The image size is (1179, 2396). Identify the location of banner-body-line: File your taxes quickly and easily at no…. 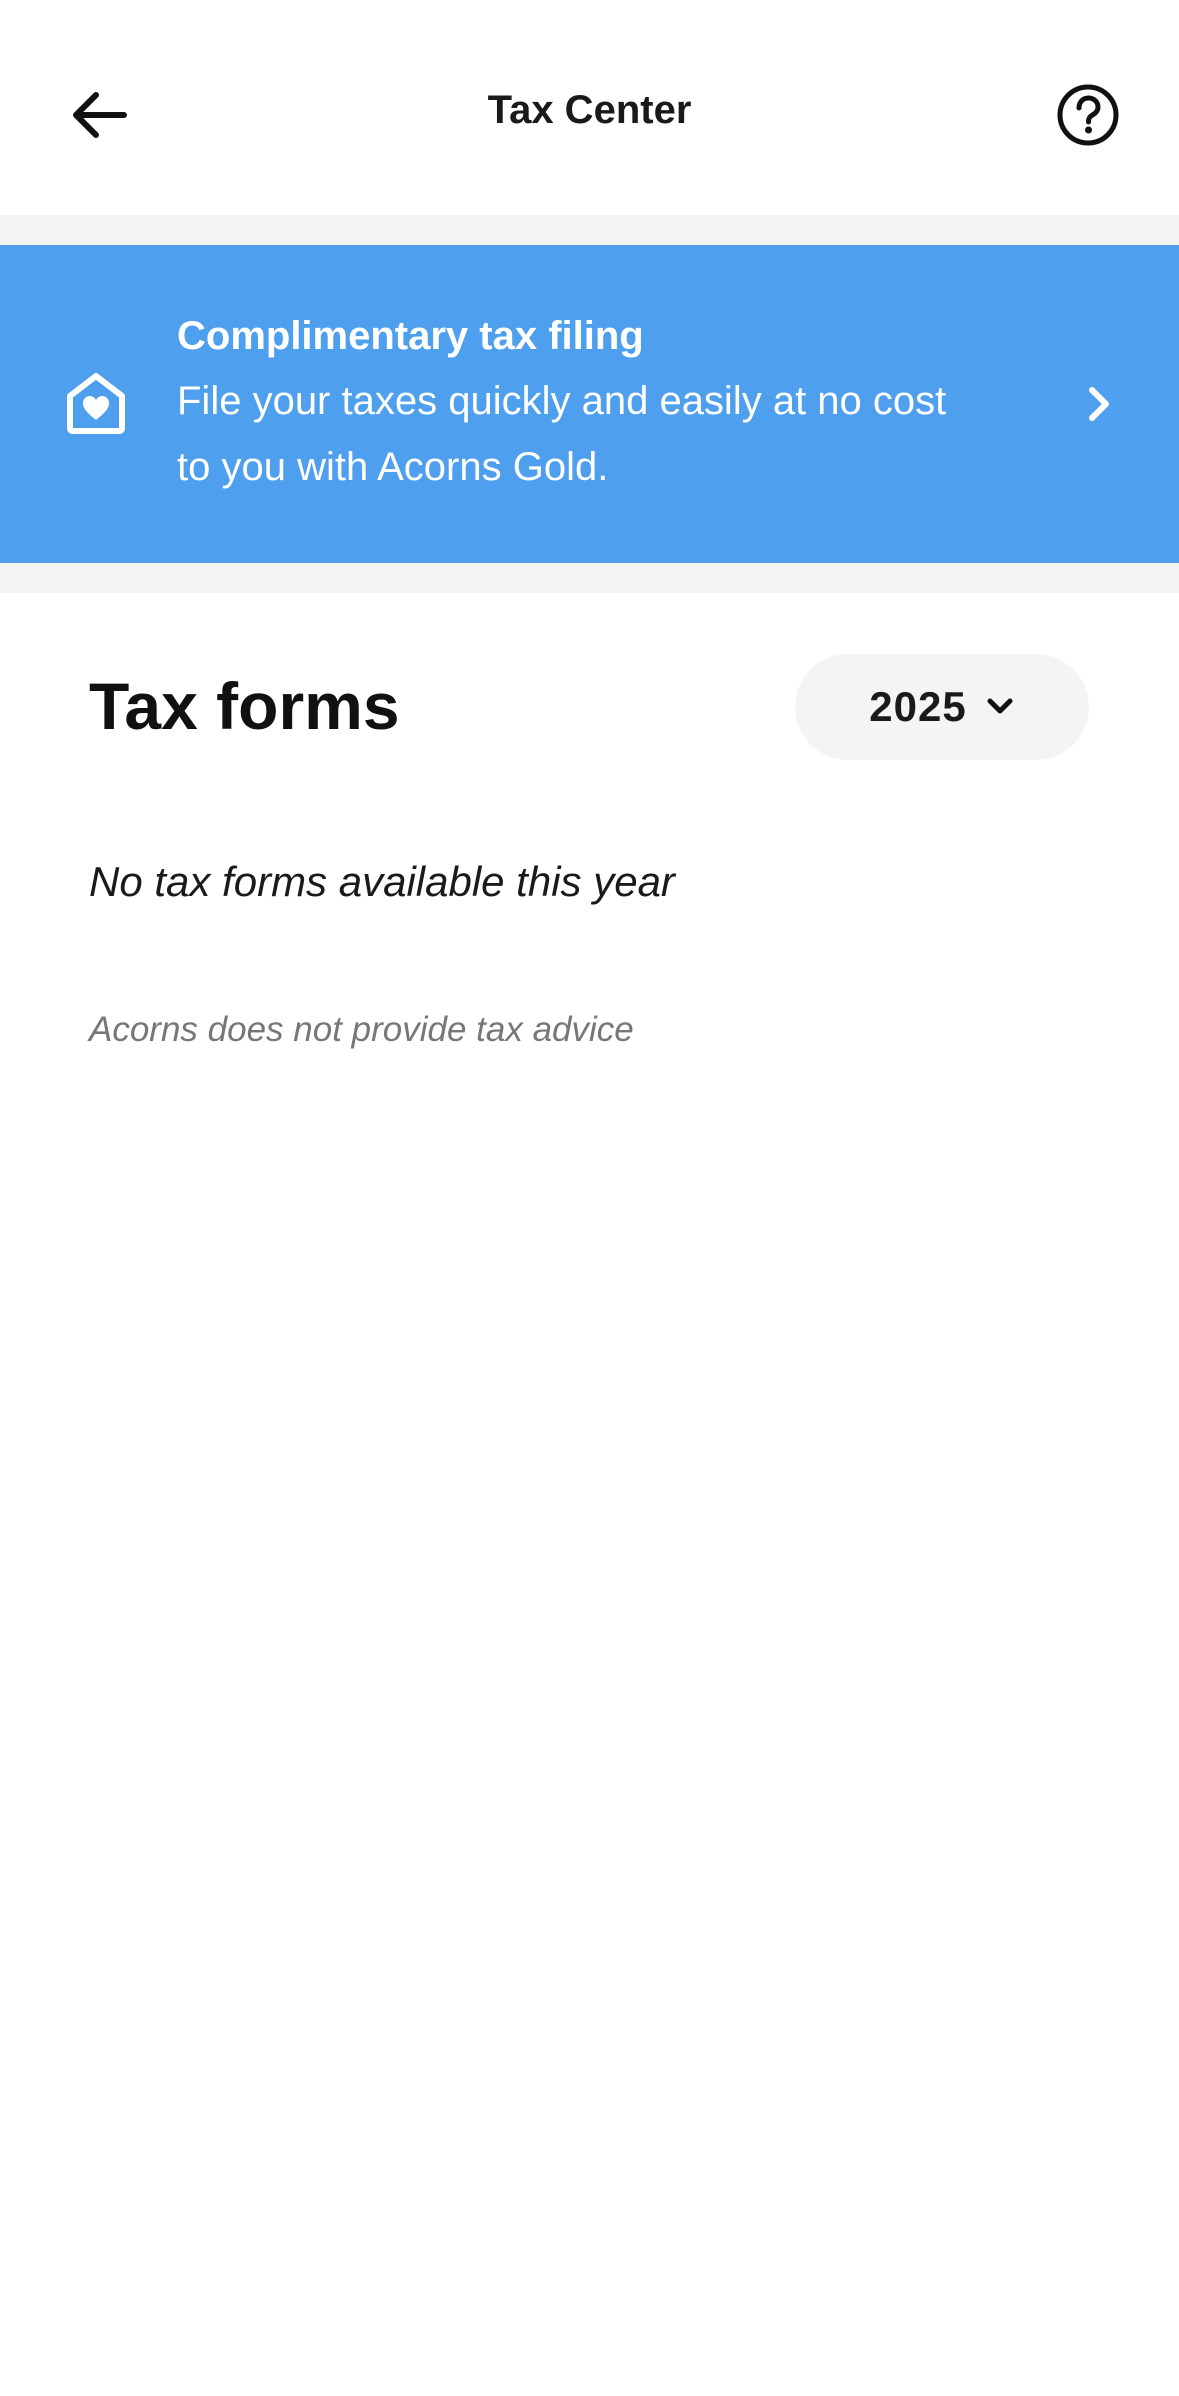
(562, 401).